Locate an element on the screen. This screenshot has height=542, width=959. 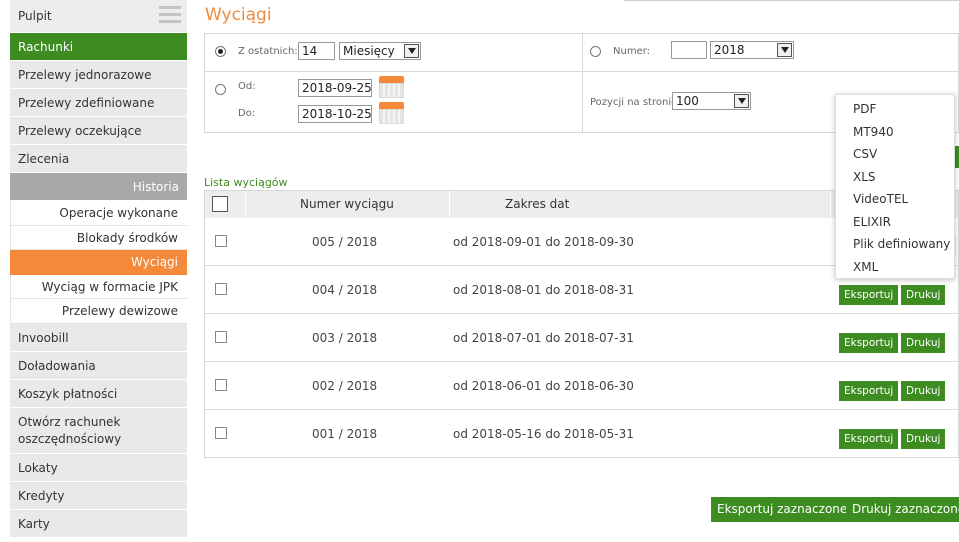
radio-date-range is located at coordinates (220, 89).